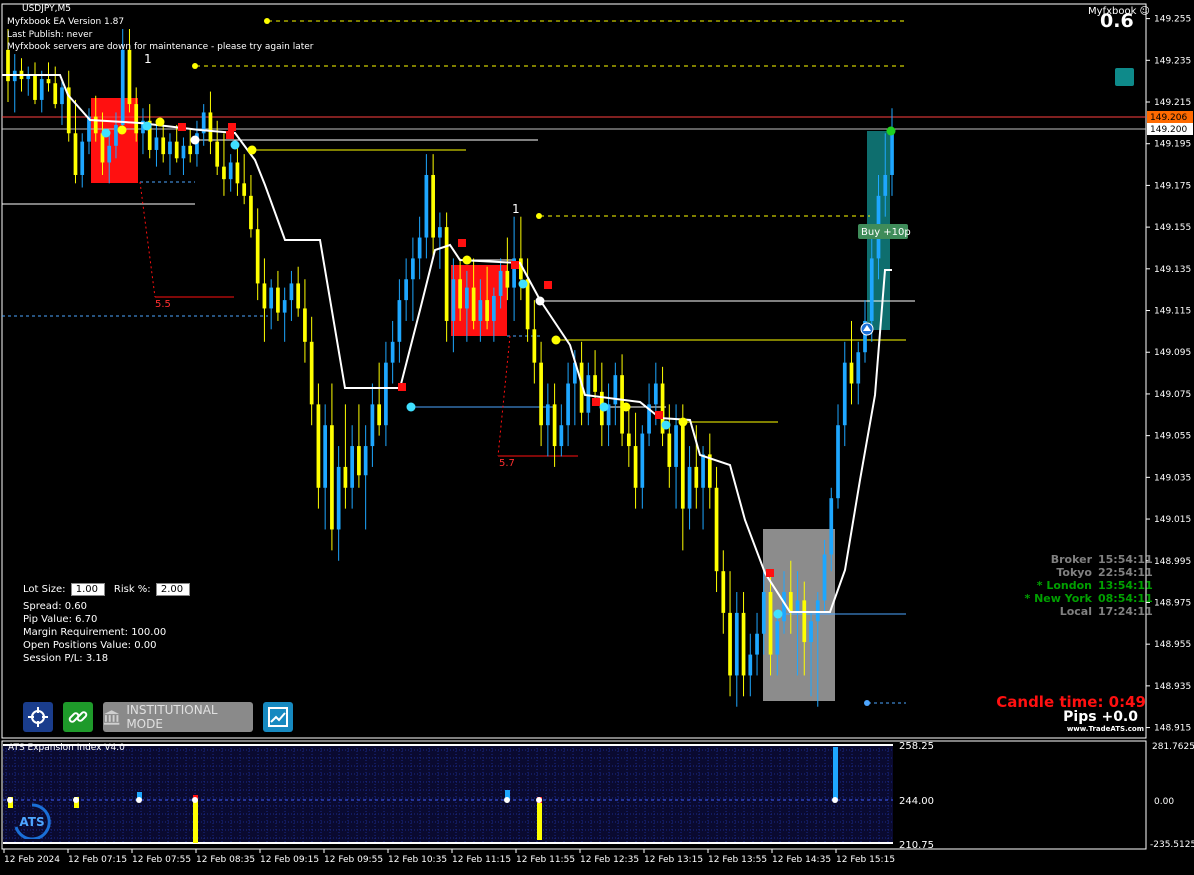 The width and height of the screenshot is (1194, 875). What do you see at coordinates (1172, 270) in the screenshot?
I see `price-tick-label: 149.135` at bounding box center [1172, 270].